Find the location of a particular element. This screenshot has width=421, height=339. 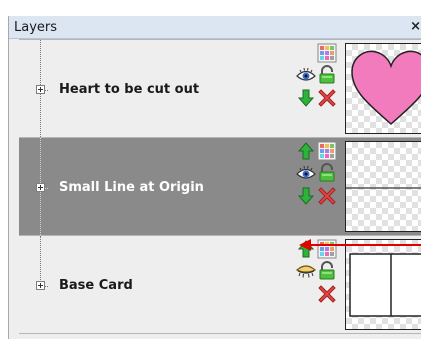

panel-title: Layers is located at coordinates (36, 27).